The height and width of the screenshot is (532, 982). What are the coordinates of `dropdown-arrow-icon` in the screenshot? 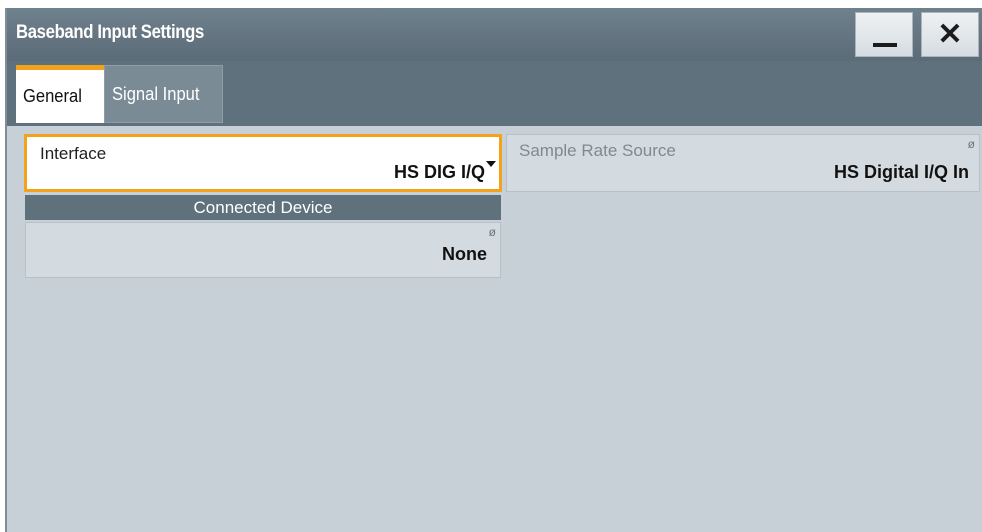 It's located at (491, 164).